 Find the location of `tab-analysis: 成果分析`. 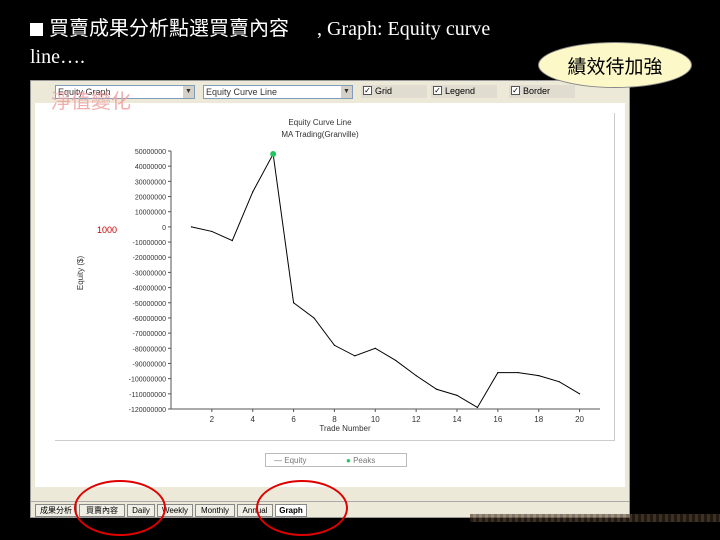

tab-analysis: 成果分析 is located at coordinates (56, 510).